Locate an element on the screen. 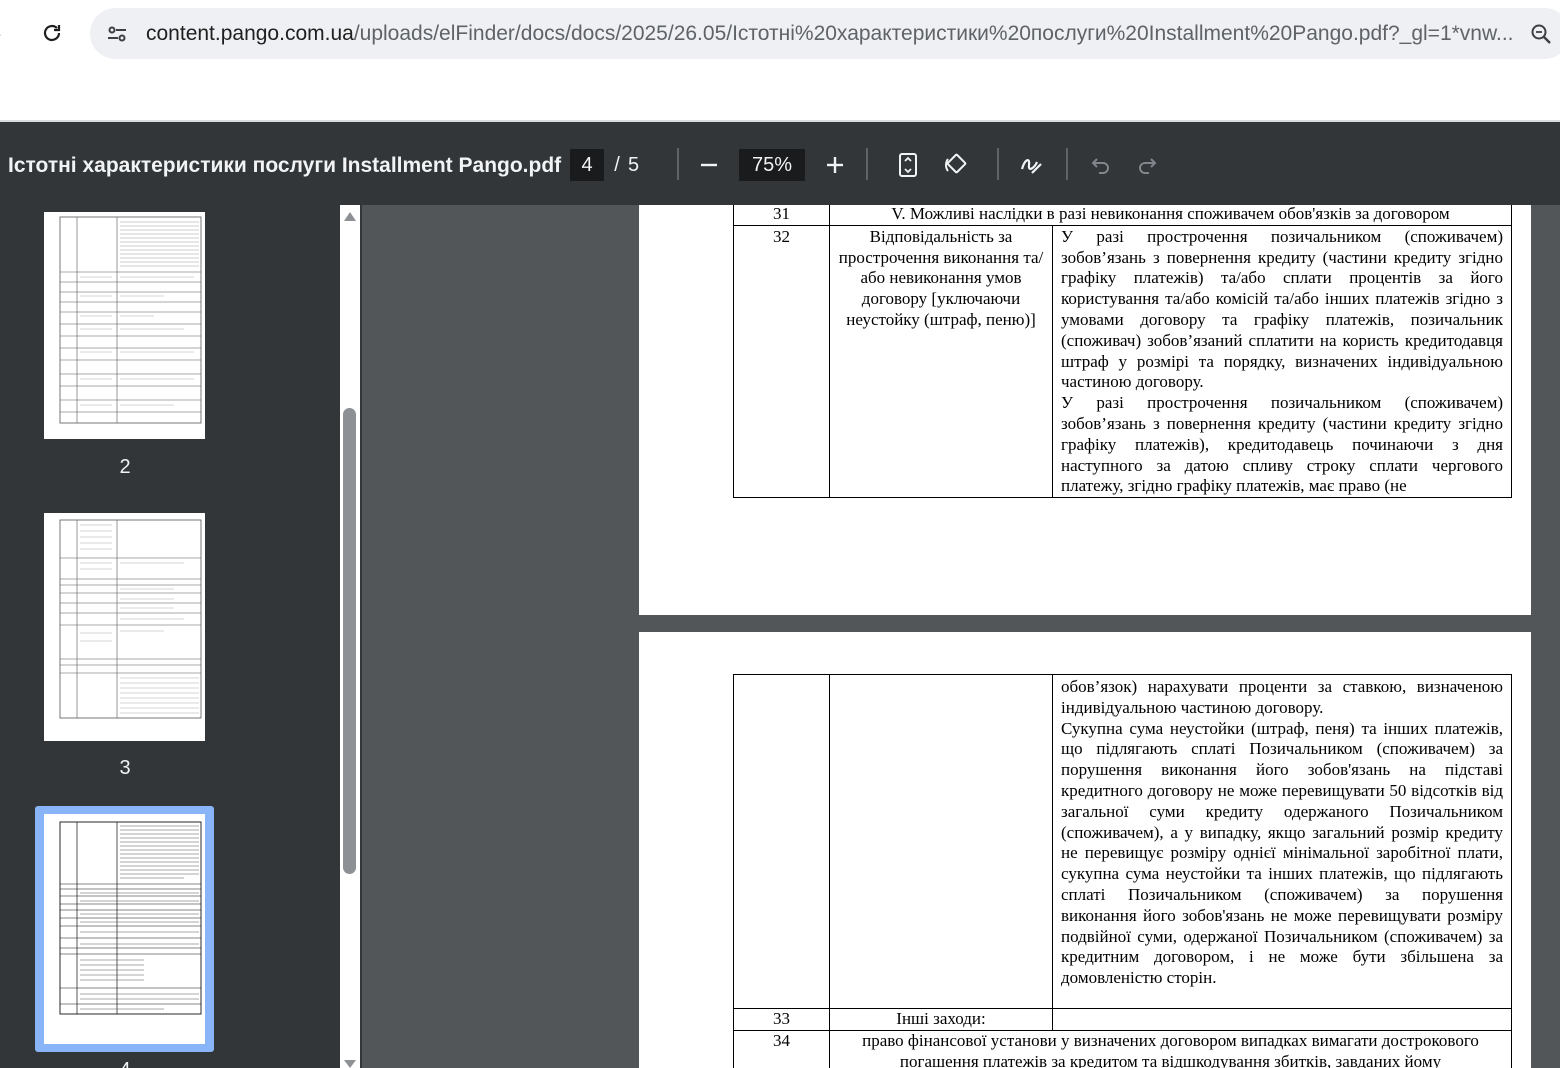 Image resolution: width=1560 pixels, height=1068 pixels. rotate-icon is located at coordinates (956, 163).